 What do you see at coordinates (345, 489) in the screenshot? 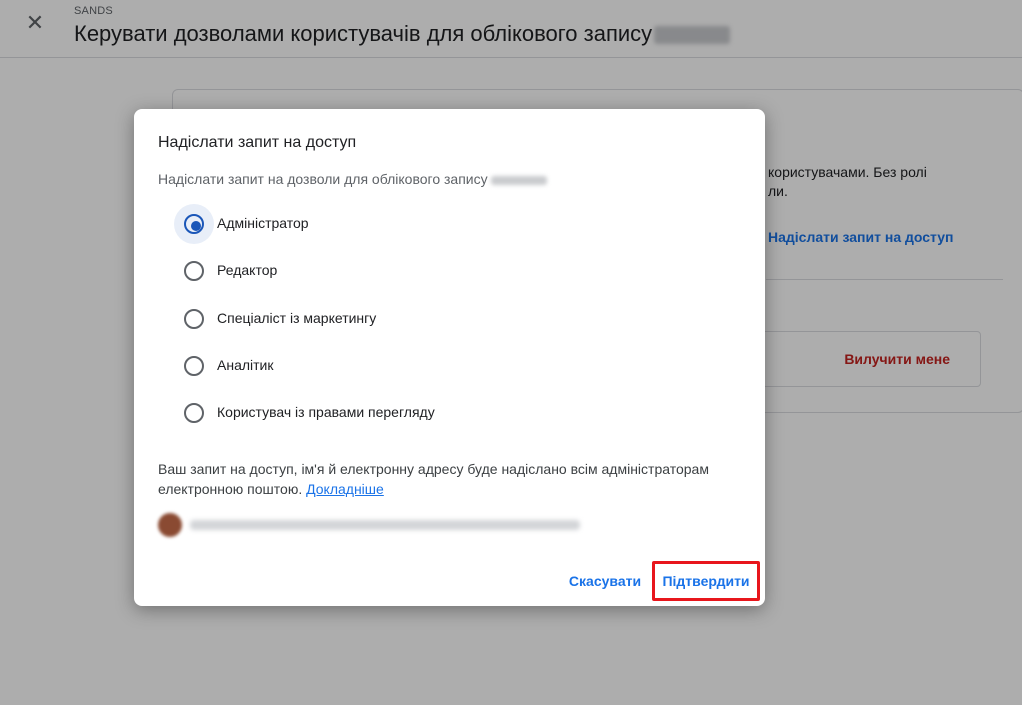
I see `learn-more-link: Докладніше` at bounding box center [345, 489].